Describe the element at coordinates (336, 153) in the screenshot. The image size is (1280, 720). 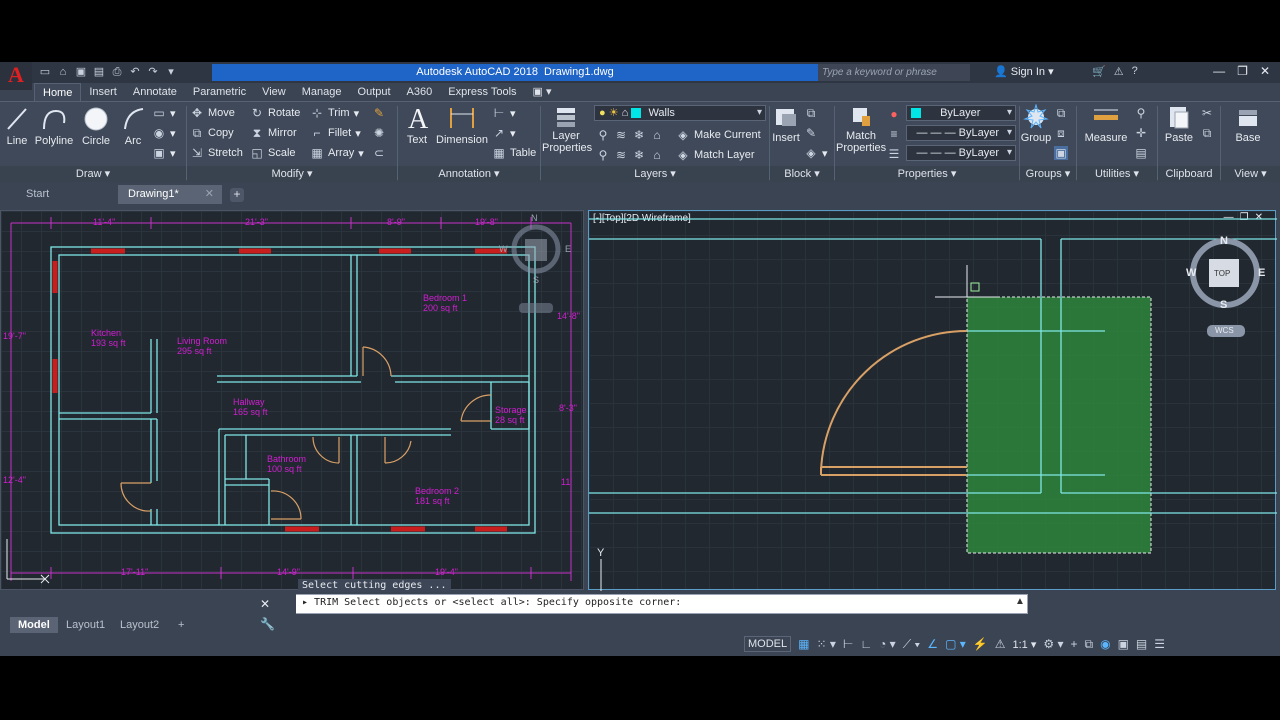
I see `array-button: ▦ Array ▾` at that location.